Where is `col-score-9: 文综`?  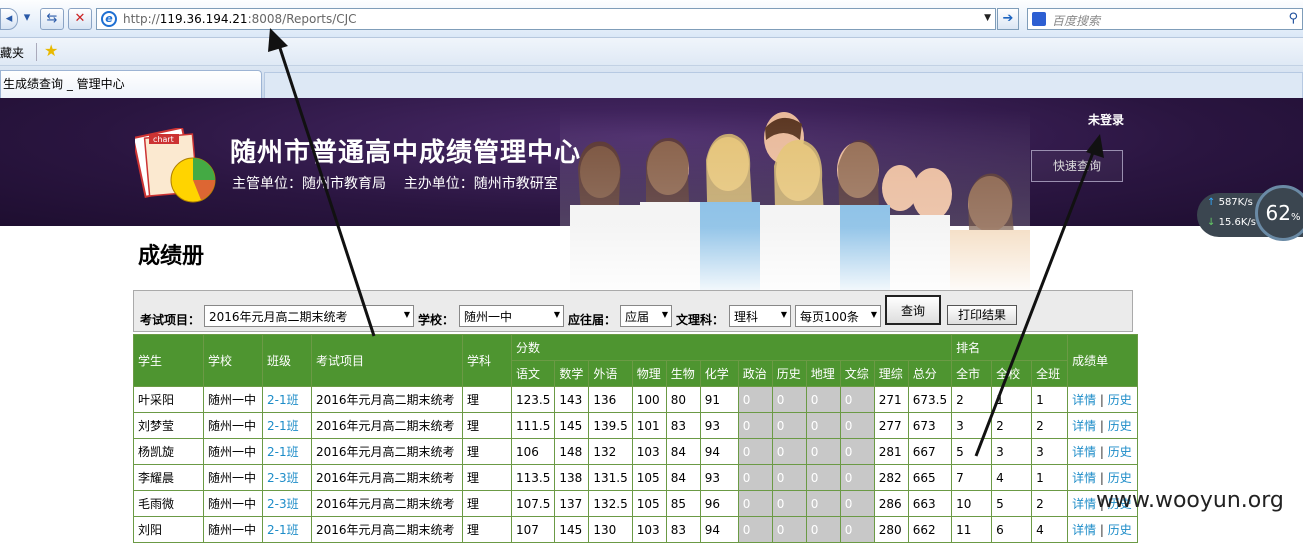 col-score-9: 文综 is located at coordinates (857, 373).